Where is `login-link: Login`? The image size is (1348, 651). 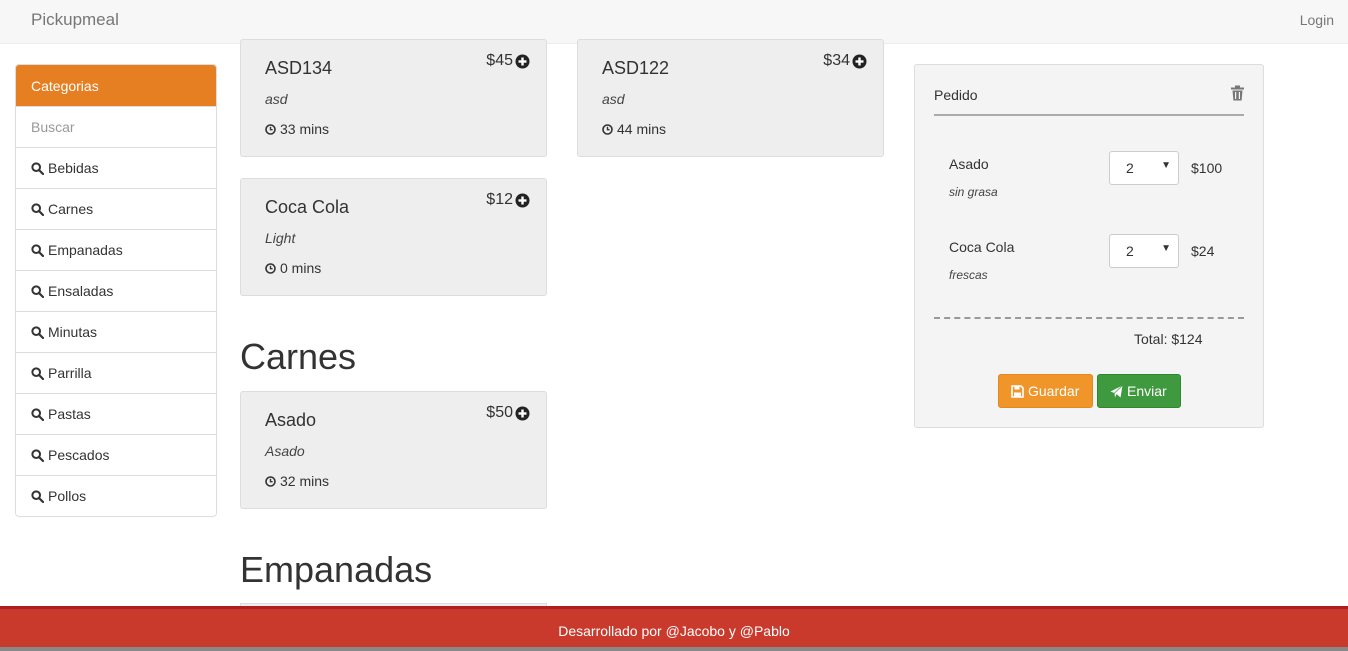
login-link: Login is located at coordinates (1317, 20).